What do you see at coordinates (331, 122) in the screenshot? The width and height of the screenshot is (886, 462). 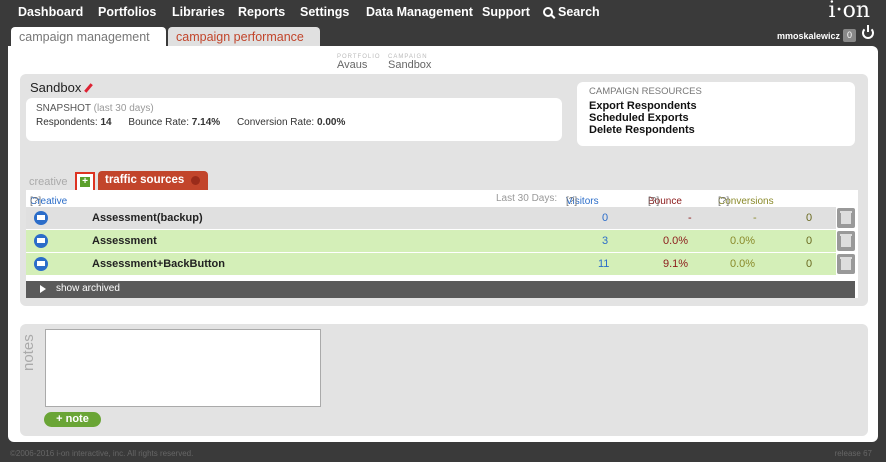 I see `conversion-rate-value: 0.00%` at bounding box center [331, 122].